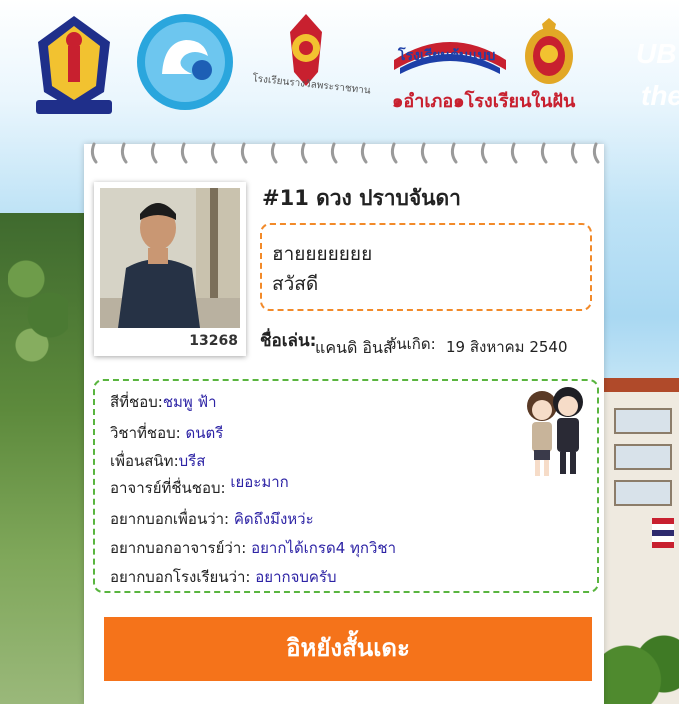 Image resolution: width=679 pixels, height=704 pixels. What do you see at coordinates (641, 664) in the screenshot?
I see `building-tree` at bounding box center [641, 664].